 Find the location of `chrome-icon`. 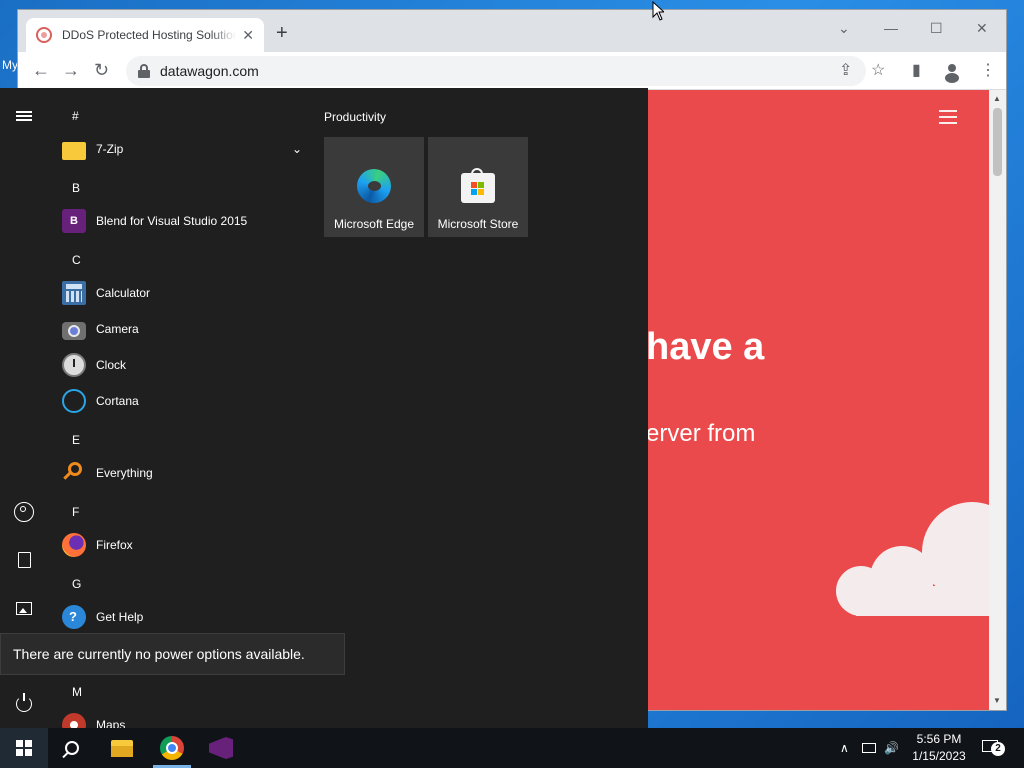

chrome-icon is located at coordinates (172, 748).